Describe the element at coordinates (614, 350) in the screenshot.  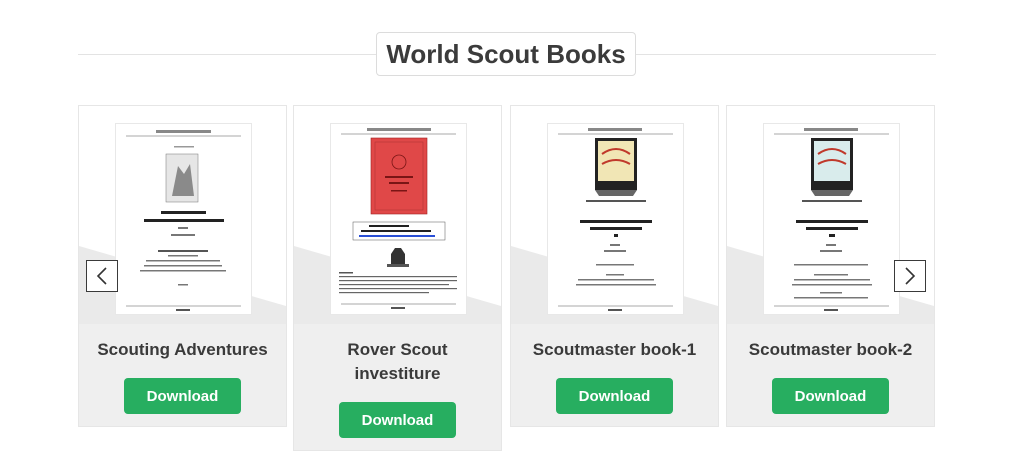
I see `book-title: Scoutmaster book-1` at that location.